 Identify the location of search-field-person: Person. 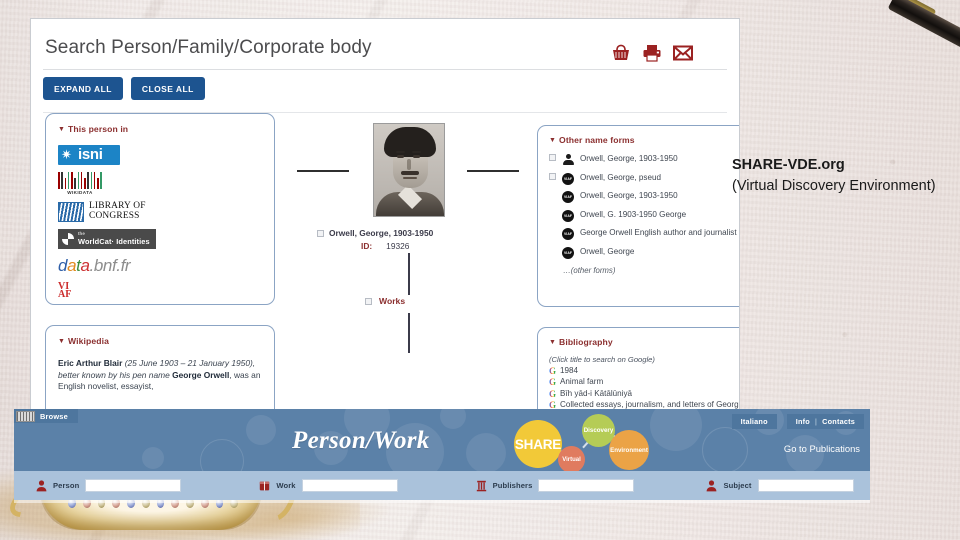
(109, 485).